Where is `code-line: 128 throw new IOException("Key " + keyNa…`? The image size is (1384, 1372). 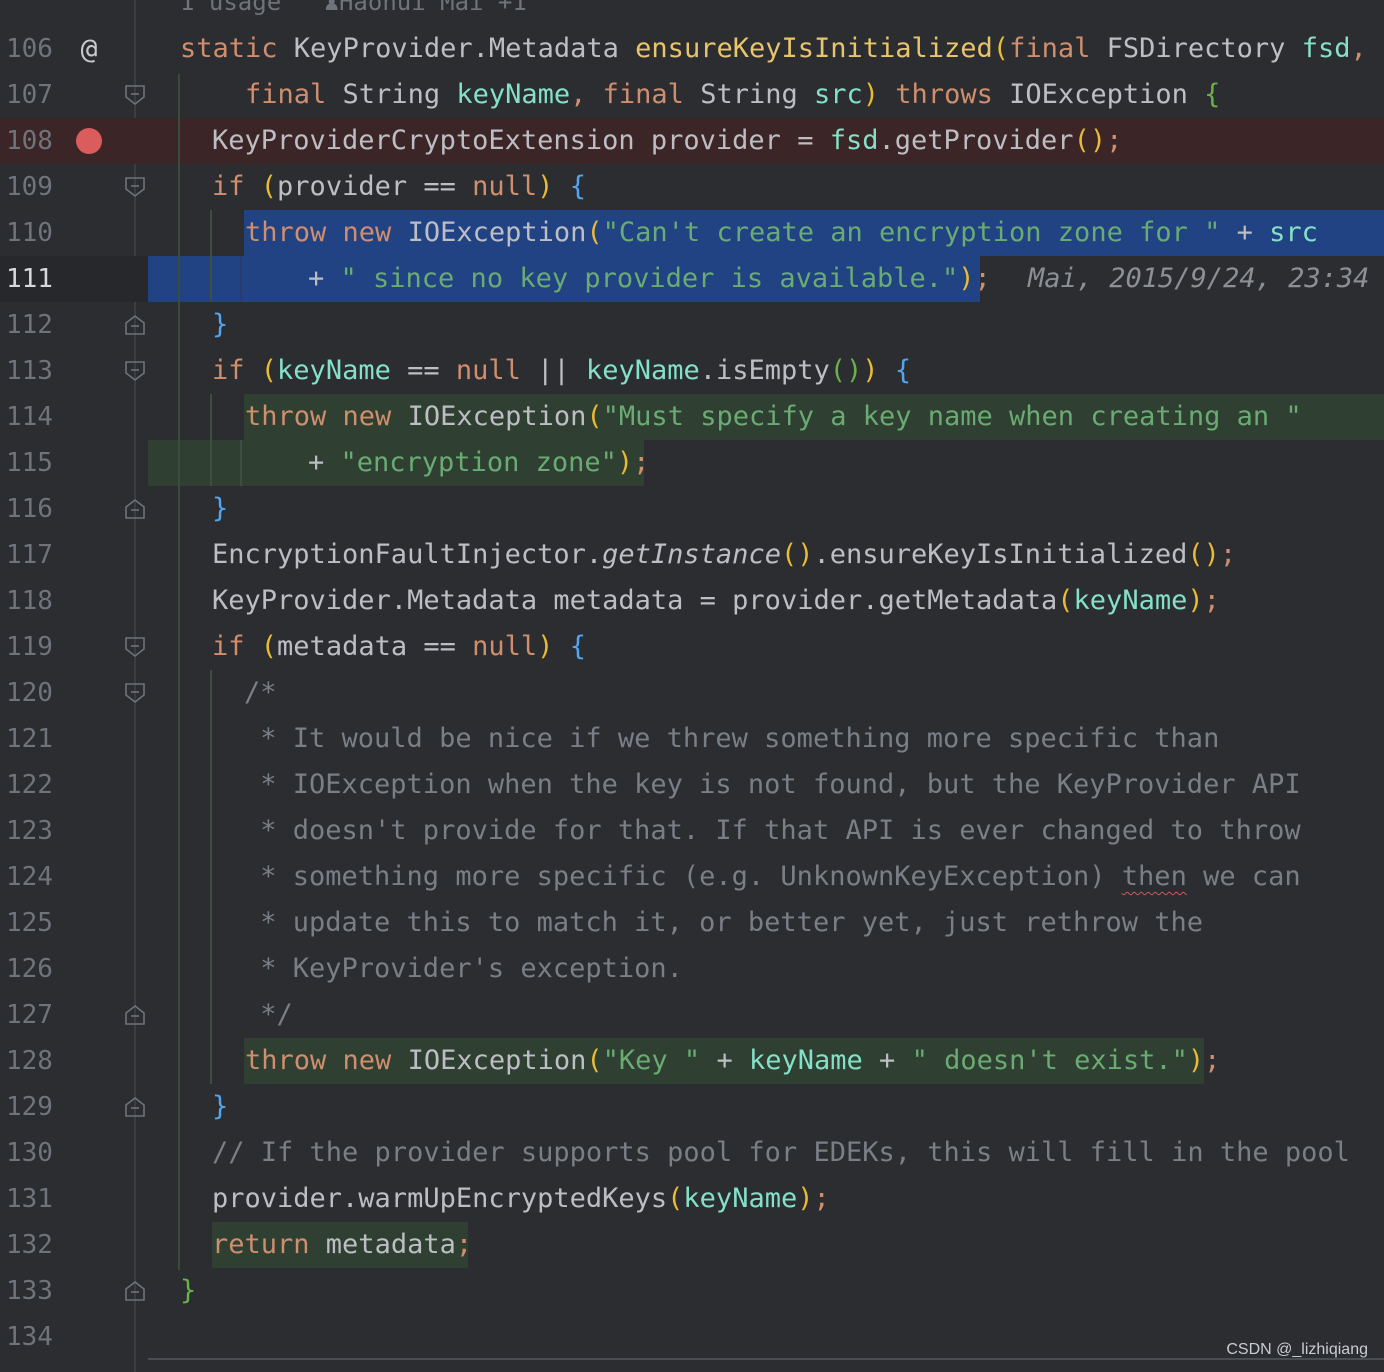 code-line: 128 throw new IOException("Key " + keyNa… is located at coordinates (692, 1061).